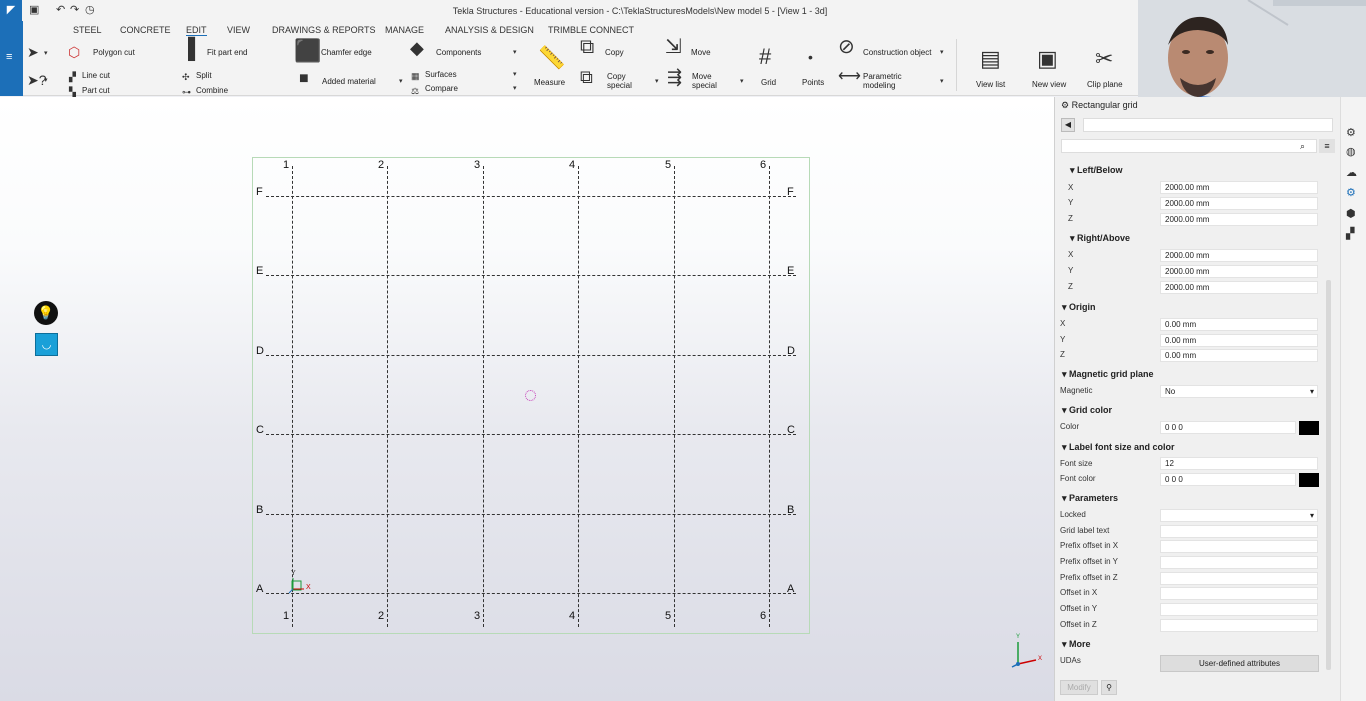  Describe the element at coordinates (1239, 562) in the screenshot. I see `prefix-offset-y-field` at that location.